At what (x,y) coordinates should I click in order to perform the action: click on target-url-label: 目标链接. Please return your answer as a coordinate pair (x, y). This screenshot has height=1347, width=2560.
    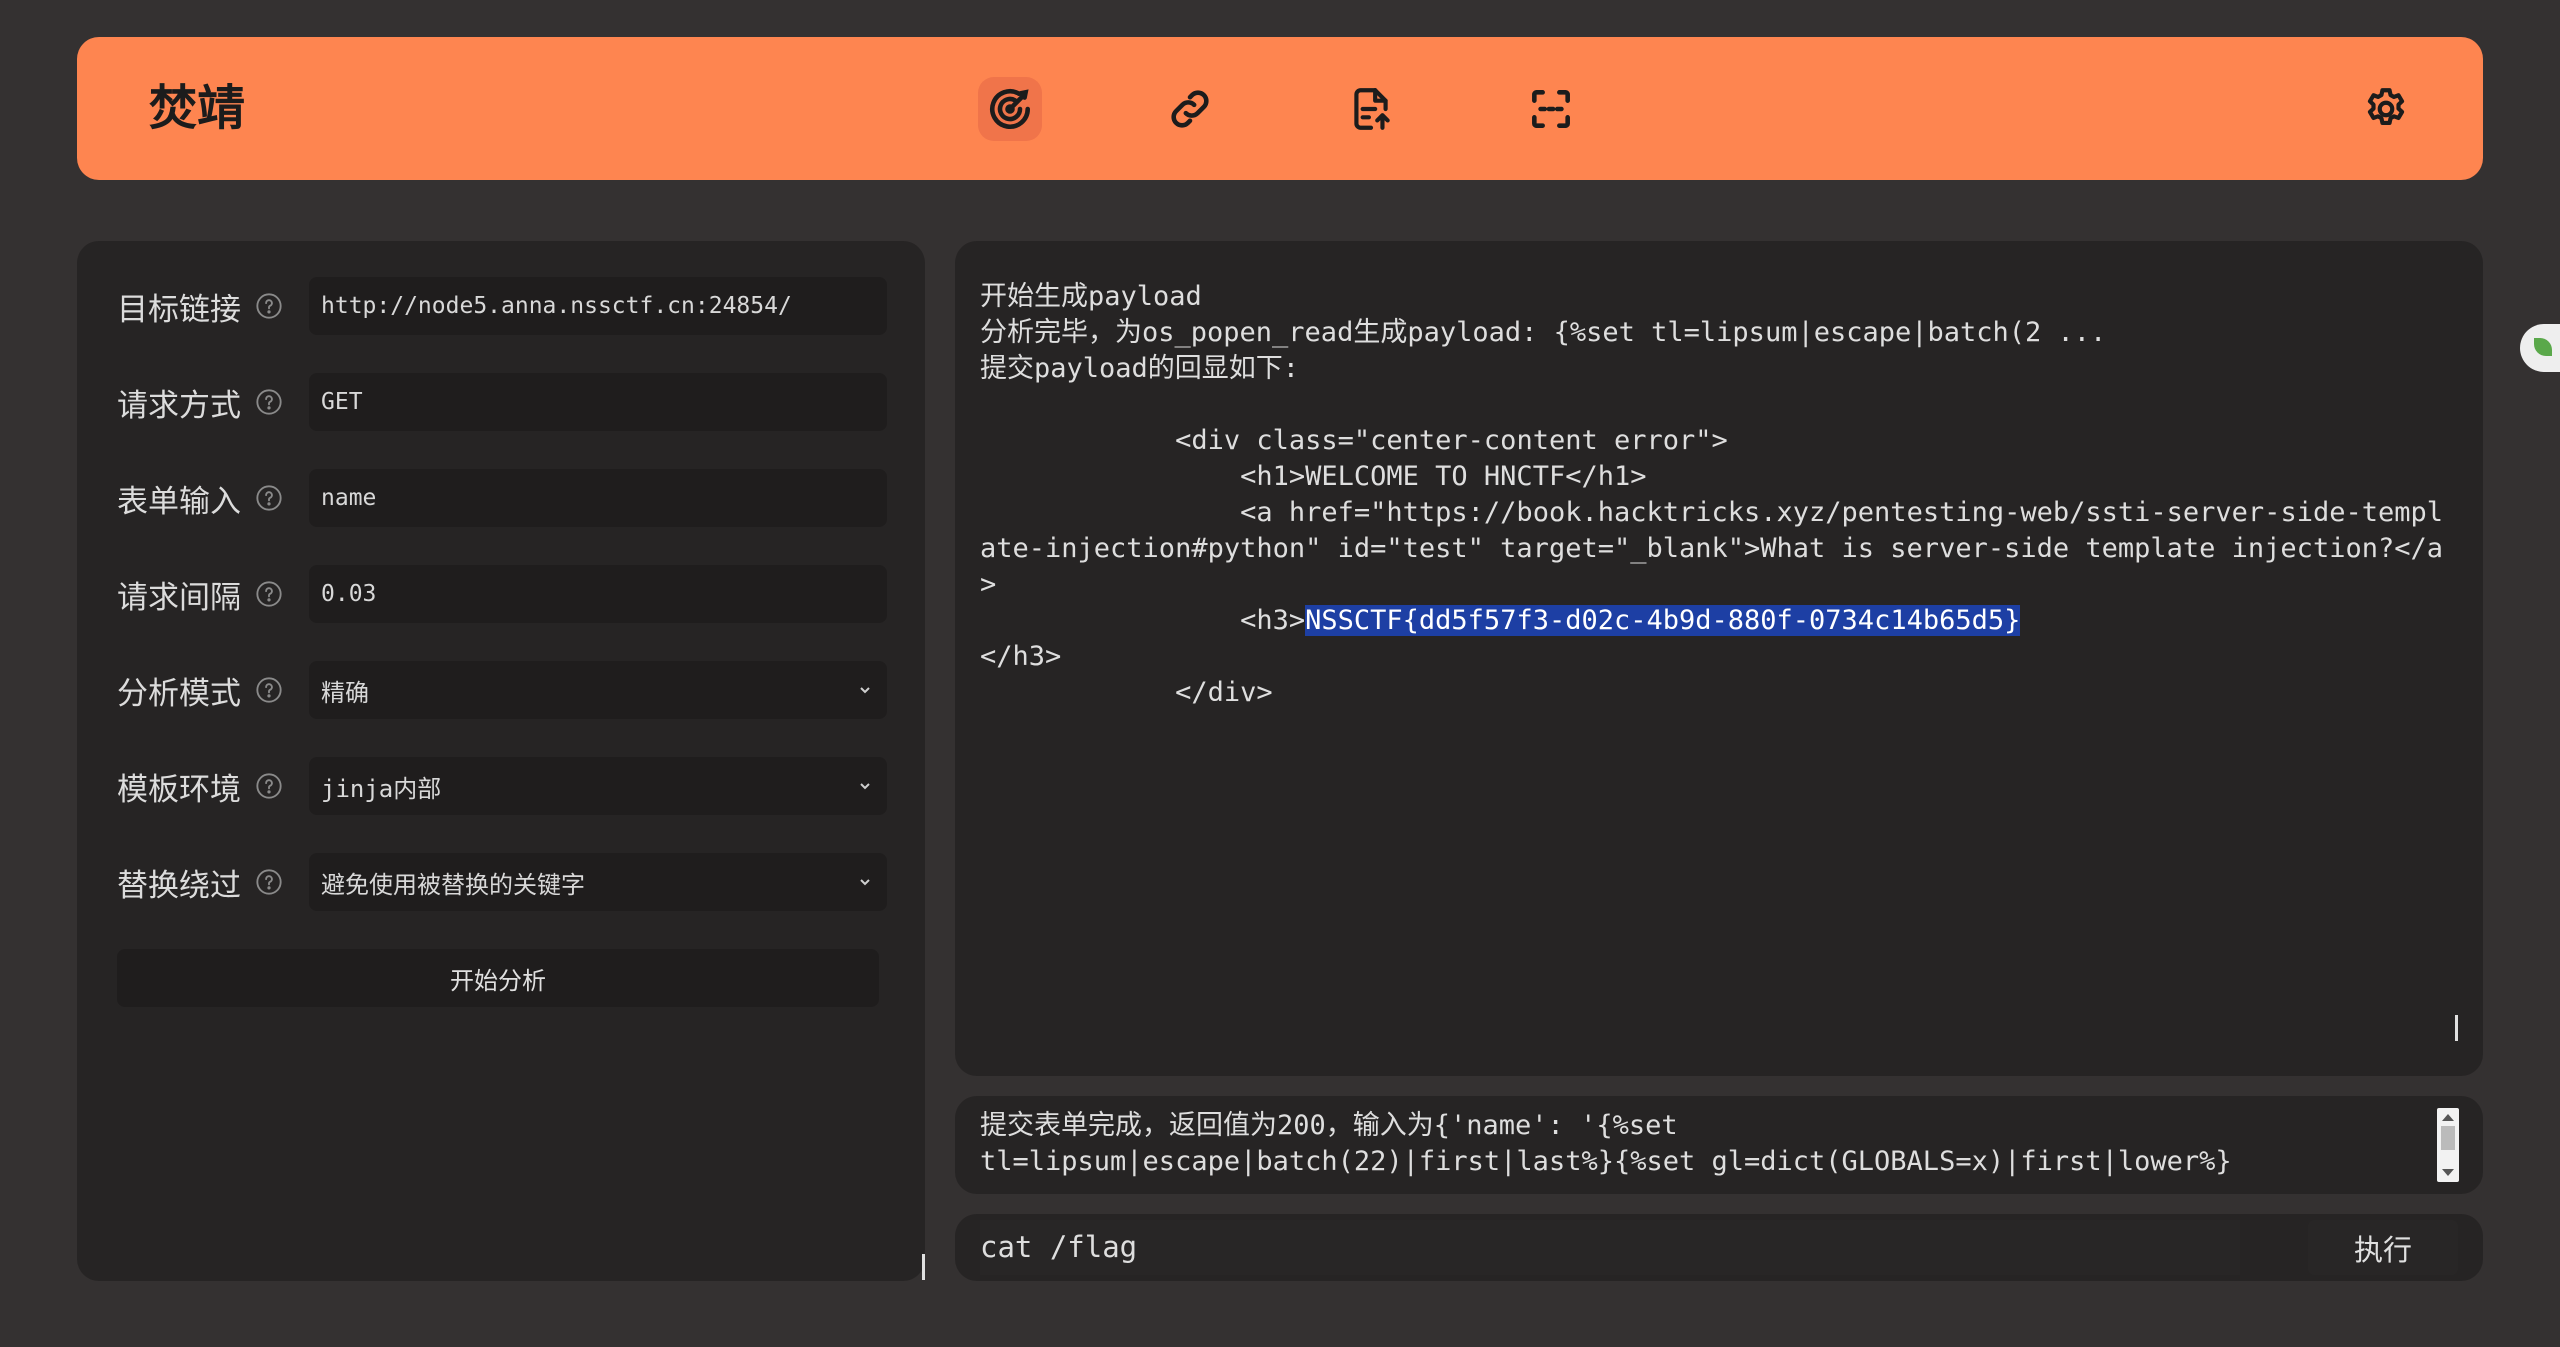
    Looking at the image, I should click on (179, 309).